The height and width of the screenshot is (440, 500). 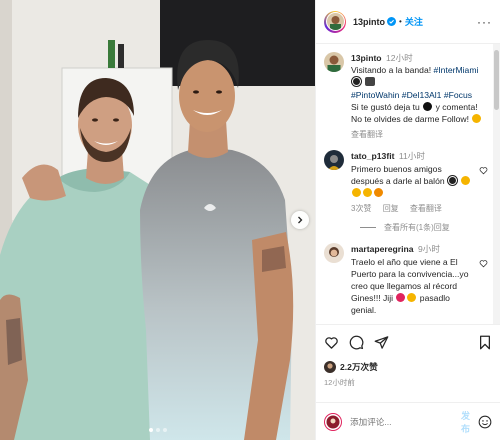 I want to click on caption-translate-link: 查看翻译, so click(x=367, y=134).